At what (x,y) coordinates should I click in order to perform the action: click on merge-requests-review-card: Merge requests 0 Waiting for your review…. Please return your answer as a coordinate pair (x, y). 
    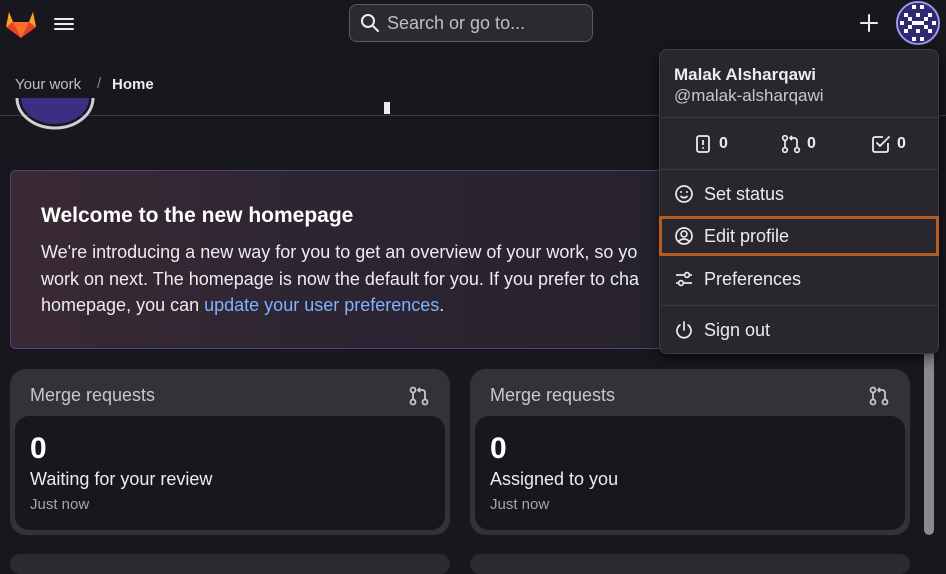
    Looking at the image, I should click on (230, 452).